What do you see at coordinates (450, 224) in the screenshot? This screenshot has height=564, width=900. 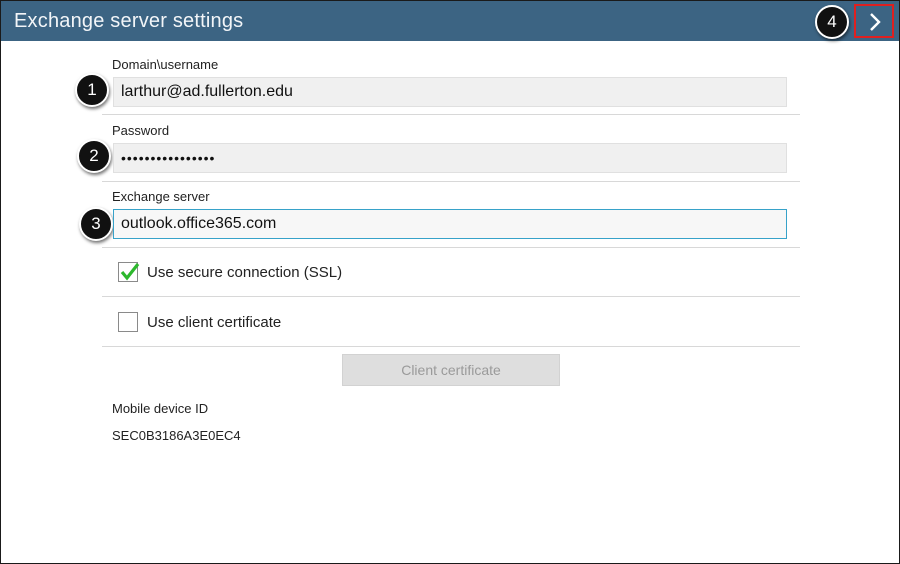 I see `exchange-server-input: outlook.office365.com` at bounding box center [450, 224].